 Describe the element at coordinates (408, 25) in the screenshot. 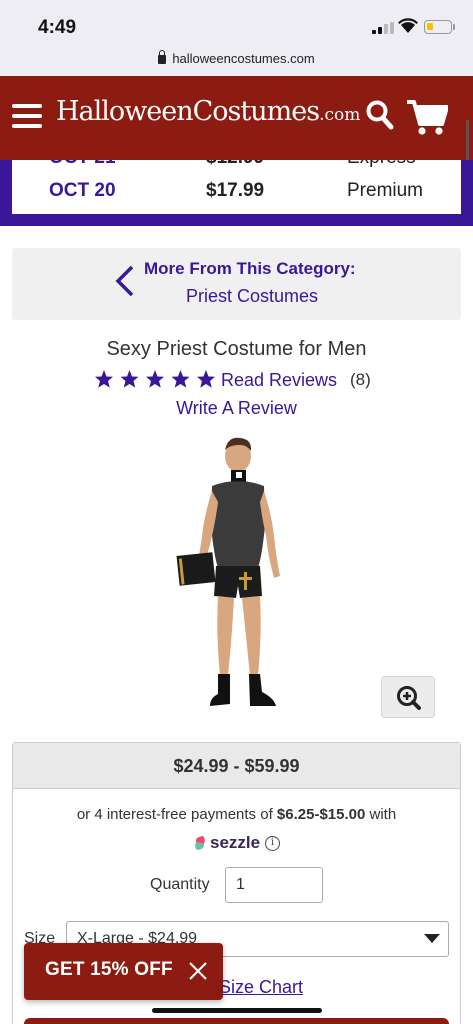

I see `wifi-icon` at that location.